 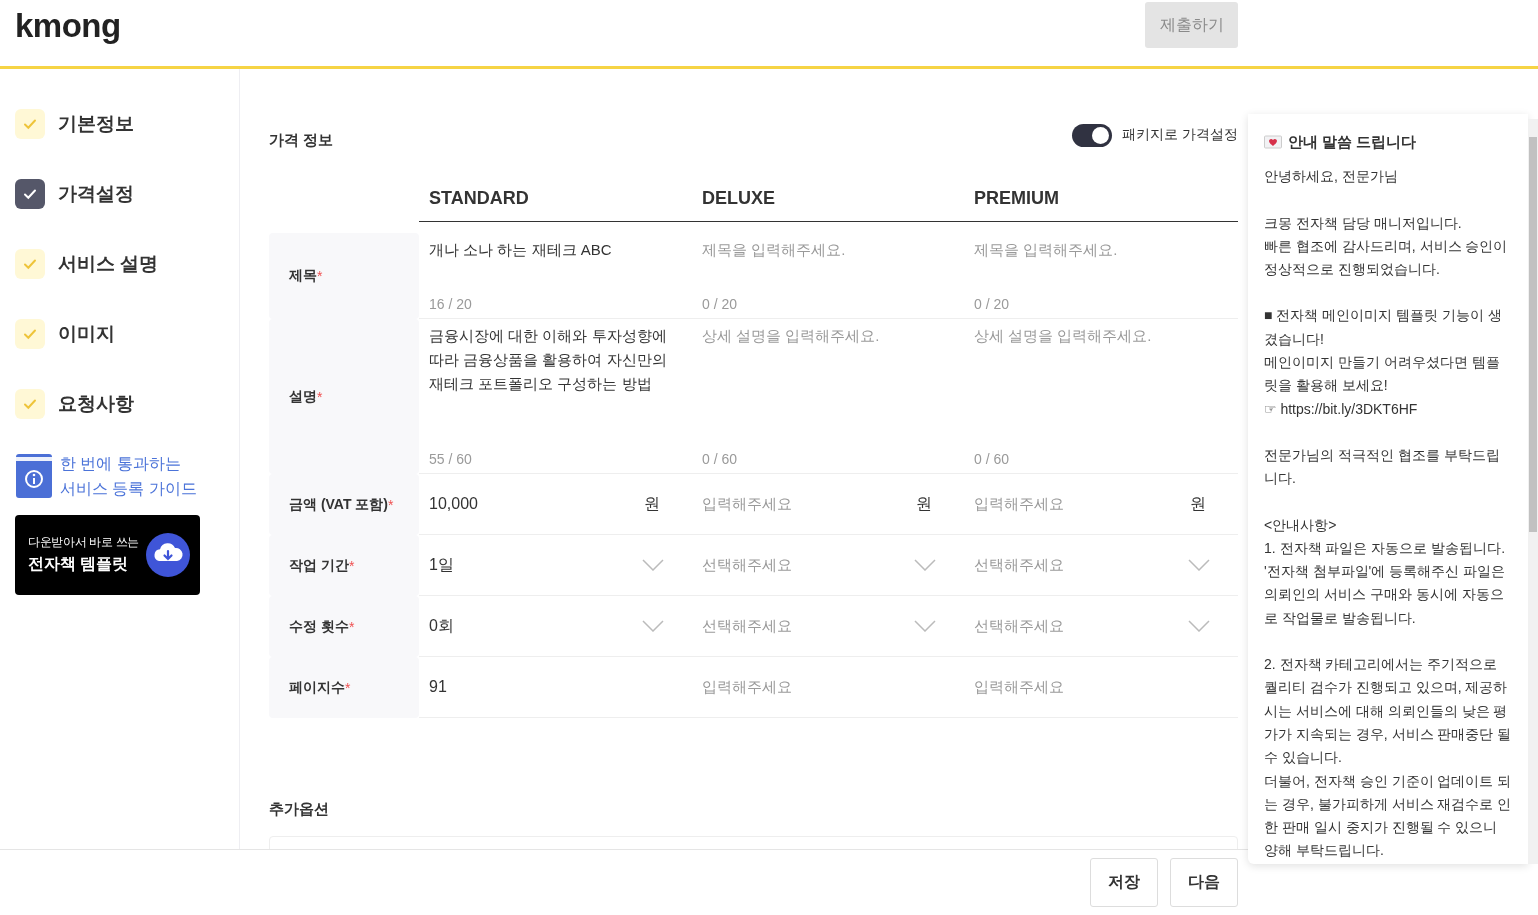 What do you see at coordinates (344, 565) in the screenshot?
I see `row-label: 작업 기간*` at bounding box center [344, 565].